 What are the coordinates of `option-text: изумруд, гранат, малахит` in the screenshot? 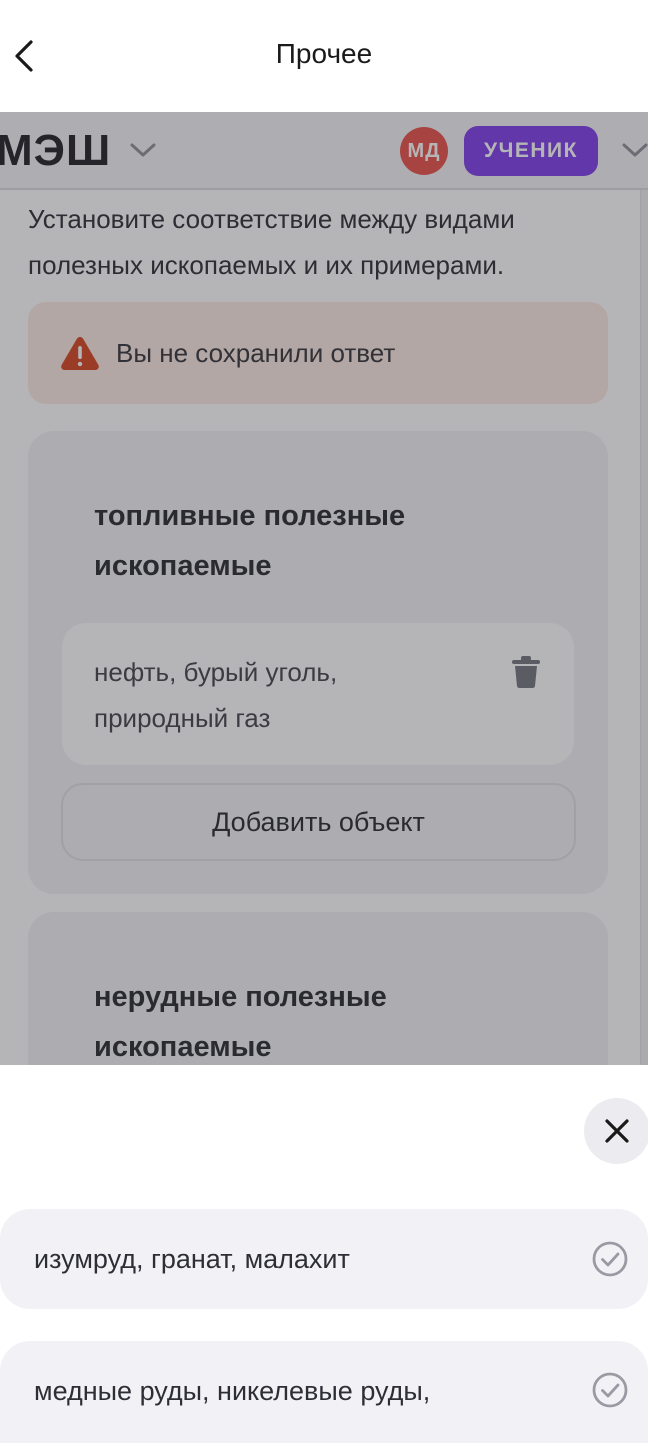 It's located at (192, 1259).